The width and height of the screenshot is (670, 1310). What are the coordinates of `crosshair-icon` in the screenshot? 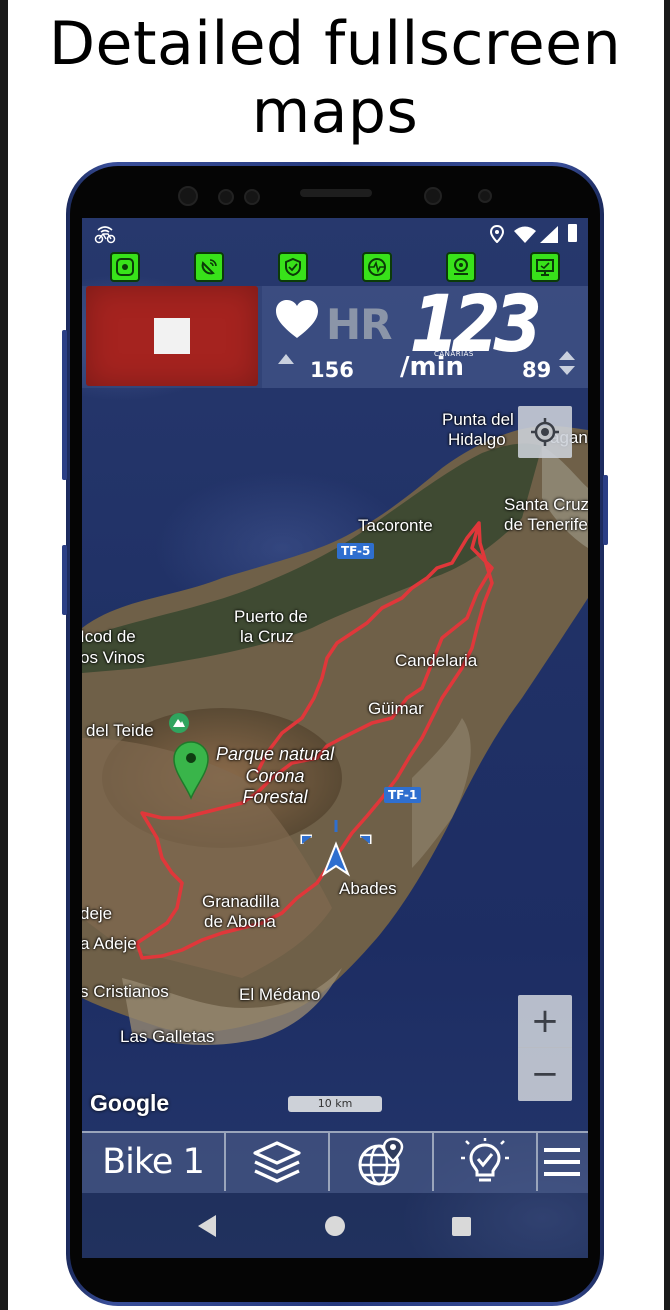 It's located at (545, 432).